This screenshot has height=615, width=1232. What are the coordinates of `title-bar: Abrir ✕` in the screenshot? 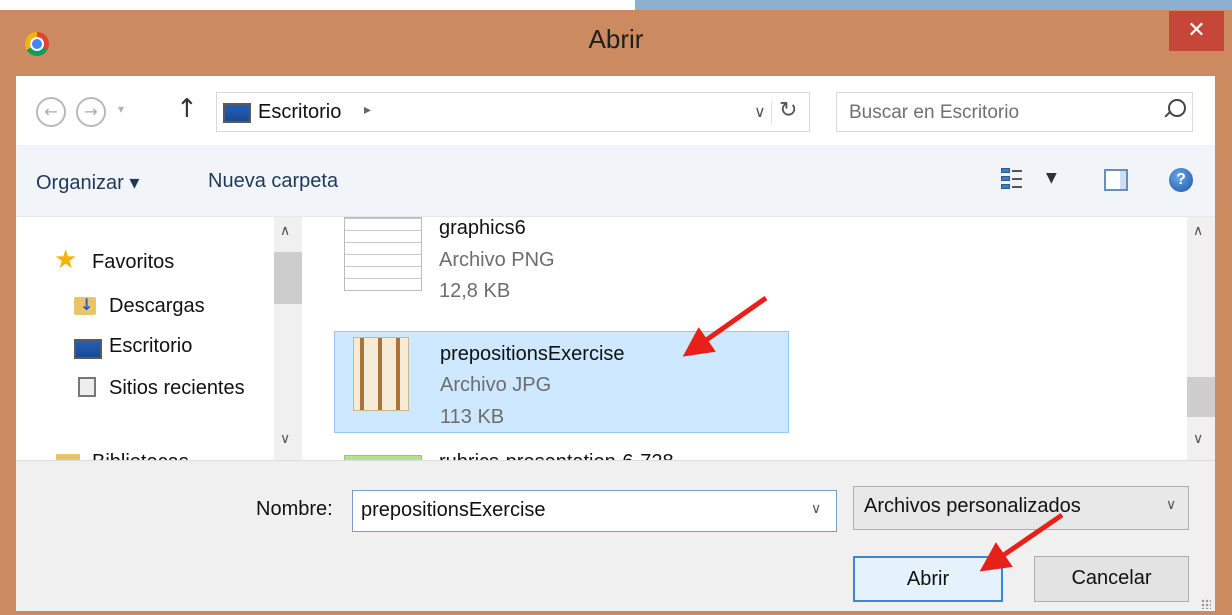 It's located at (616, 43).